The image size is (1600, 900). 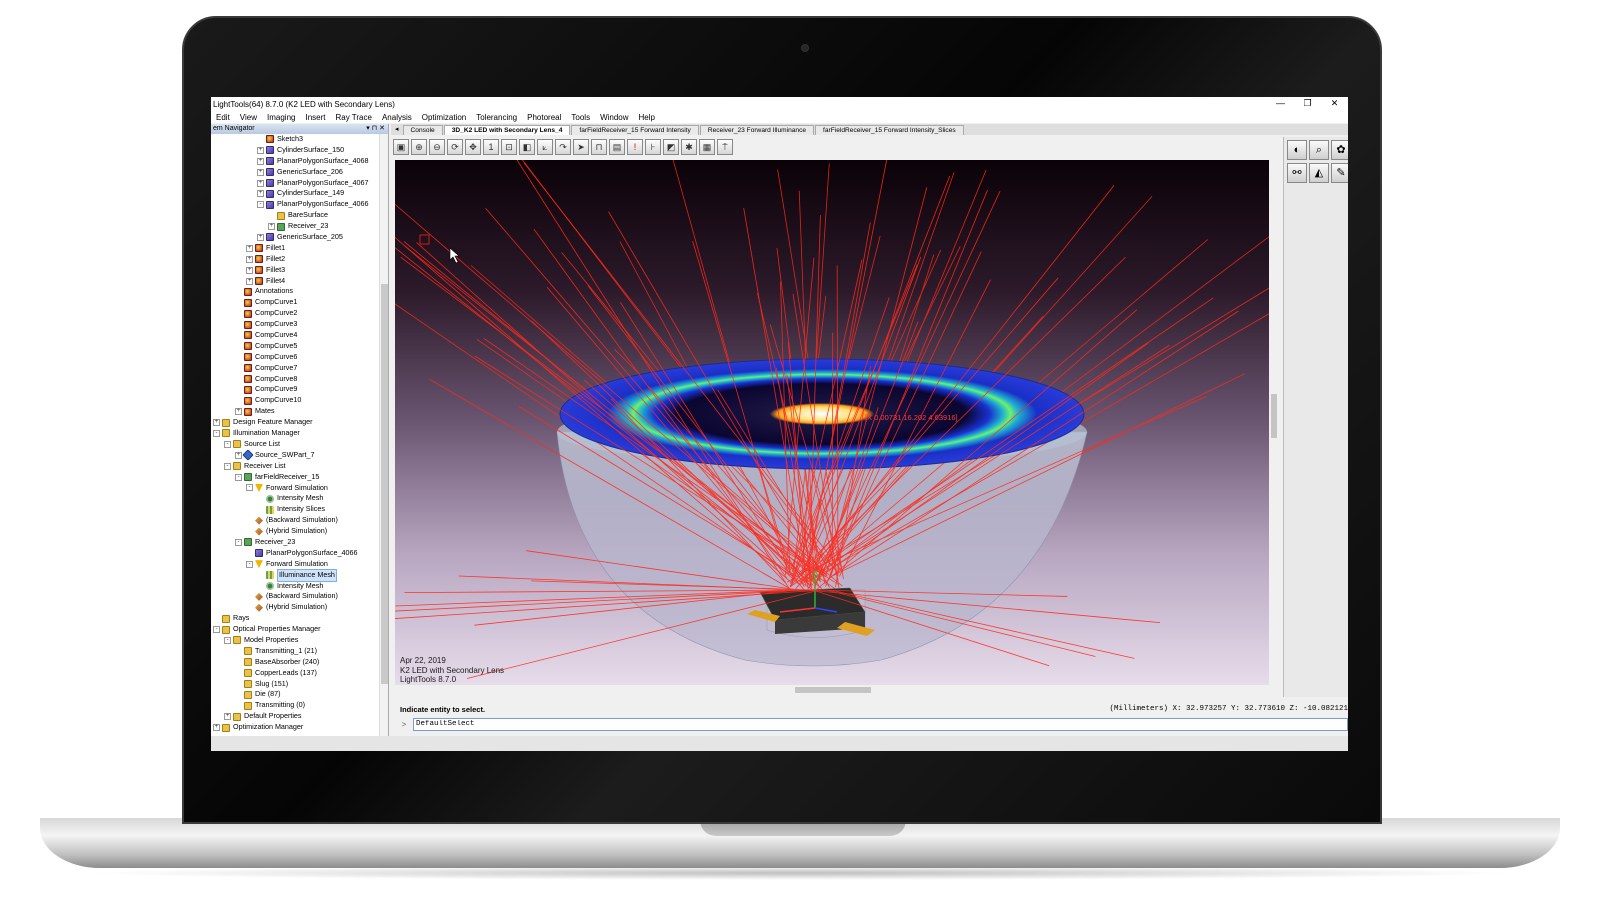 What do you see at coordinates (295, 422) in the screenshot?
I see `tree-node: + Design Feature Manager` at bounding box center [295, 422].